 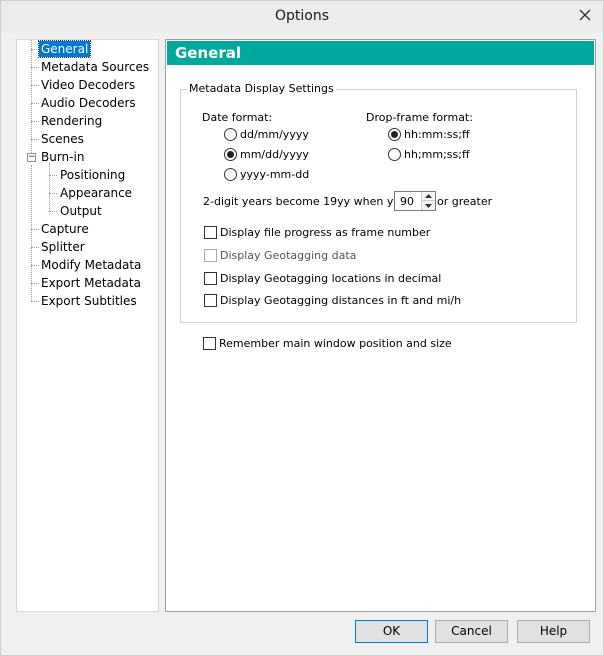 I want to click on radio-date-mmddyyyy: mm/dd/yyyy, so click(x=266, y=154).